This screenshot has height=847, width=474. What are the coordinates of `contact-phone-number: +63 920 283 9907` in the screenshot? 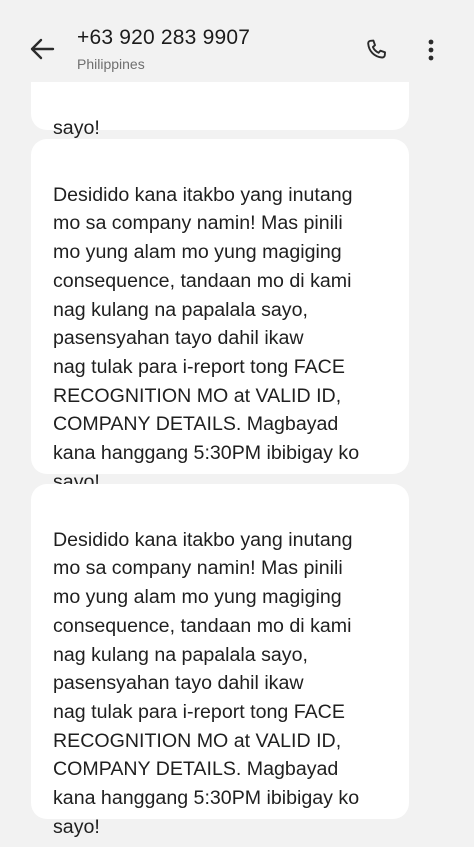 It's located at (164, 37).